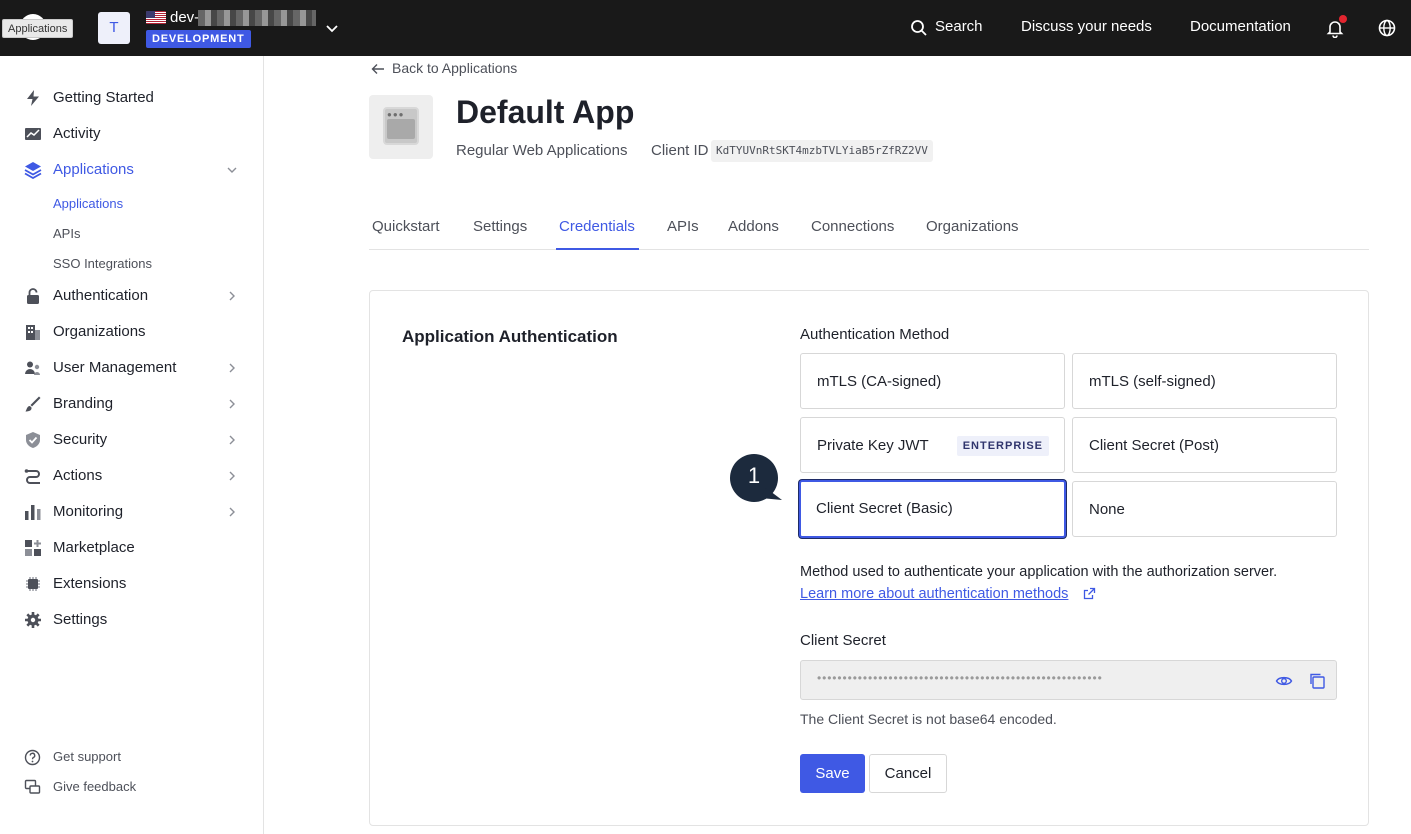 This screenshot has width=1411, height=834. Describe the element at coordinates (500, 226) in the screenshot. I see `tab-settings: Settings` at that location.